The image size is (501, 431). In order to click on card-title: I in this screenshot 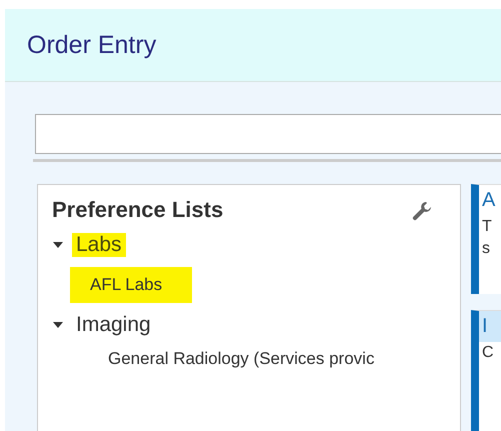, I will do `click(490, 326)`.